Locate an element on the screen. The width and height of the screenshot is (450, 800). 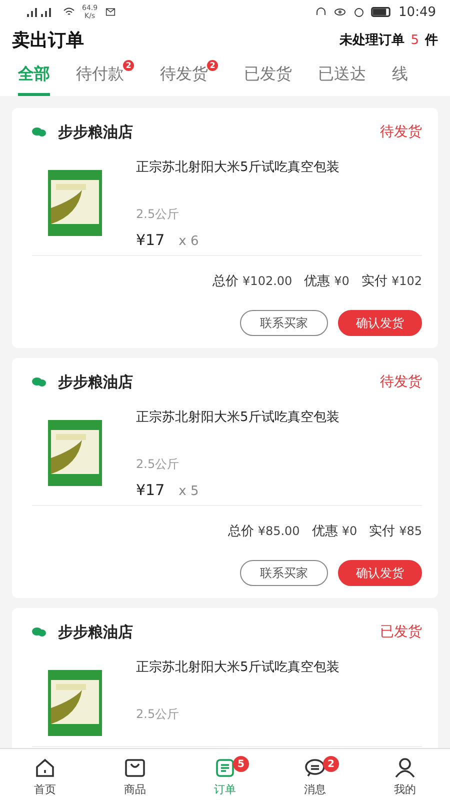
quantity: x 6 is located at coordinates (188, 241).